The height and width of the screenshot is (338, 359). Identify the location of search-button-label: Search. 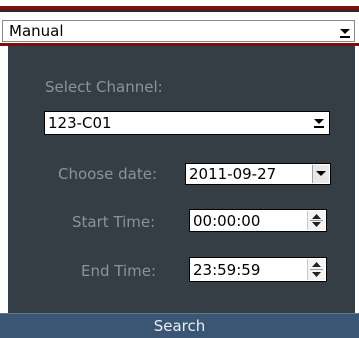
(179, 326).